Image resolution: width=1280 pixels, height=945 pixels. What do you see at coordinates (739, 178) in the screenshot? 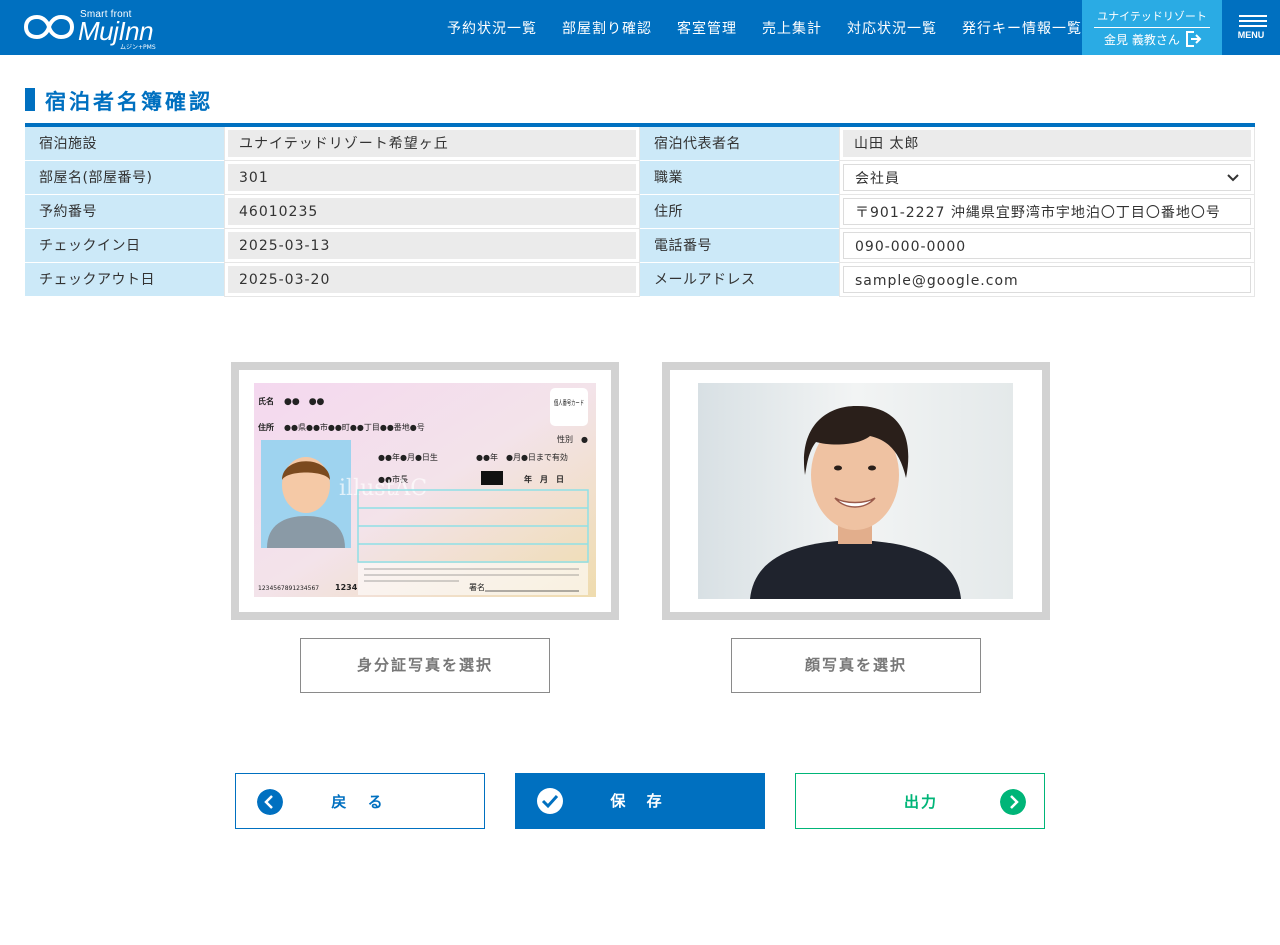
I see `occupation-label: 職業` at bounding box center [739, 178].